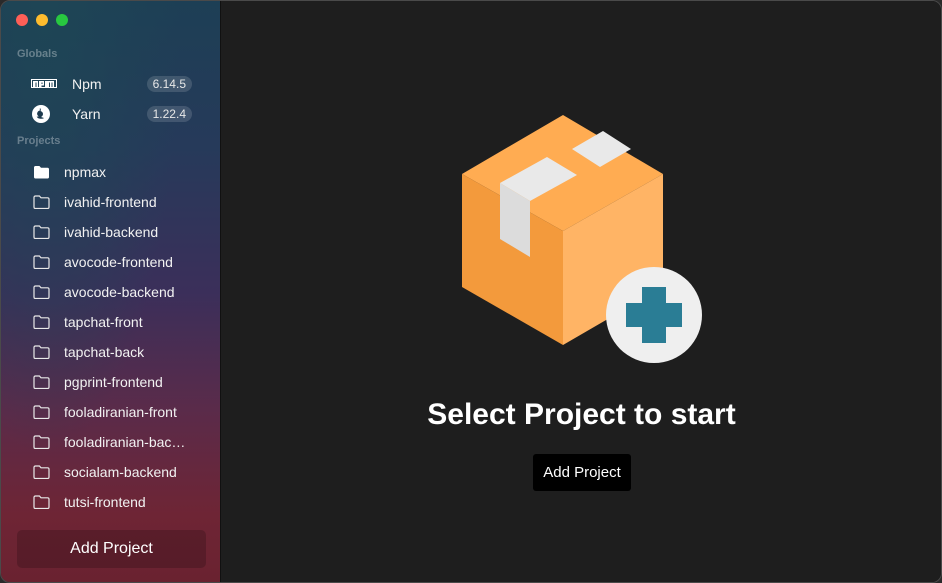 Image resolution: width=942 pixels, height=583 pixels. Describe the element at coordinates (37, 54) in the screenshot. I see `globals-section-label: Globals` at that location.